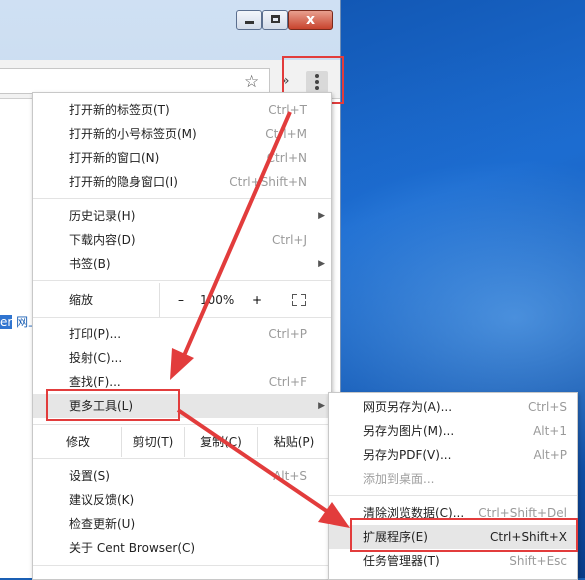  I want to click on menu-item-label: 建议反馈(K), so click(102, 500).